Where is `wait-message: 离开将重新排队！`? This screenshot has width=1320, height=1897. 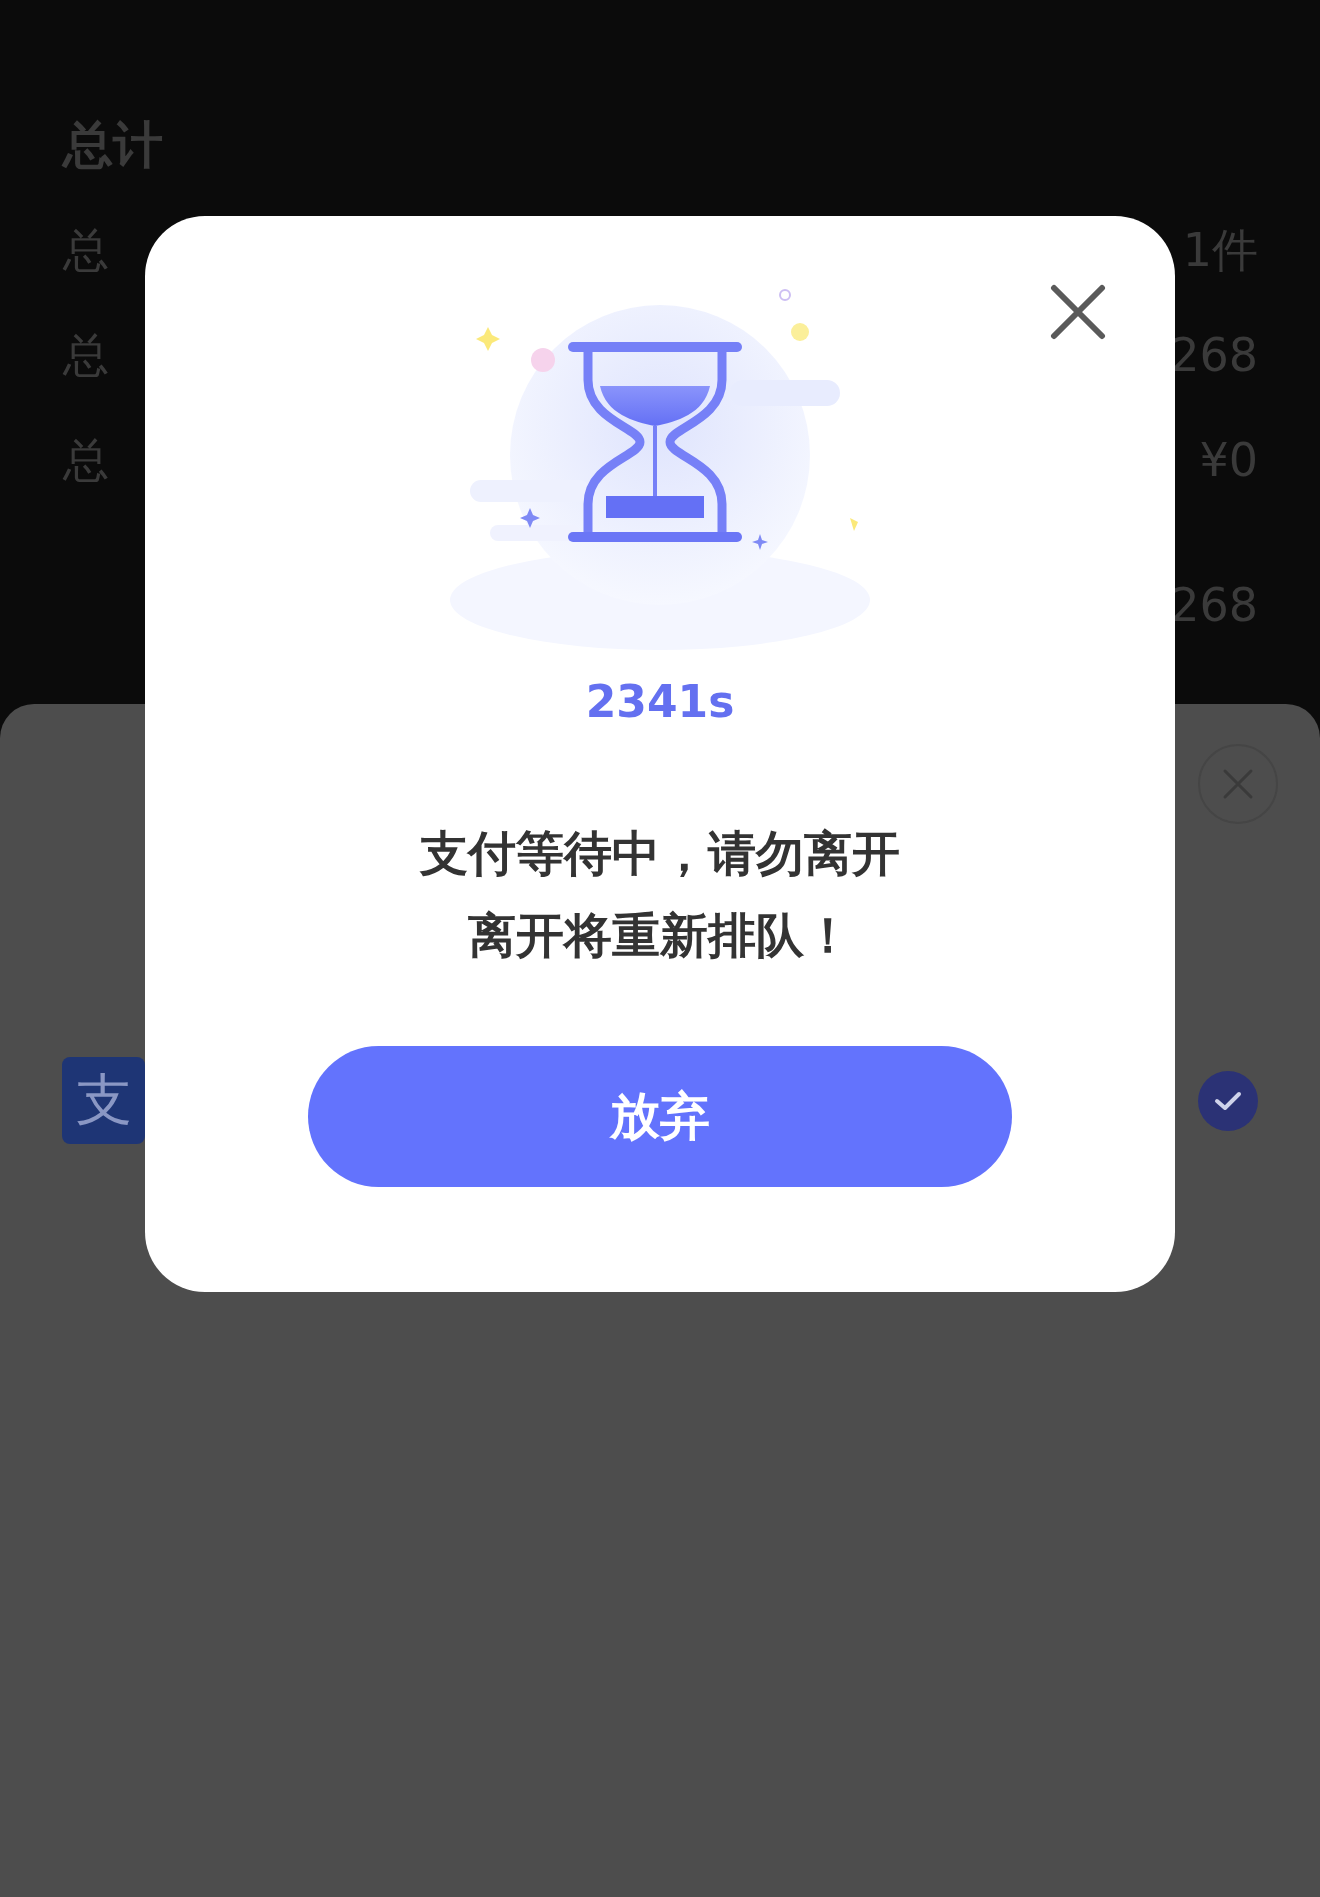 wait-message: 离开将重新排队！ is located at coordinates (660, 935).